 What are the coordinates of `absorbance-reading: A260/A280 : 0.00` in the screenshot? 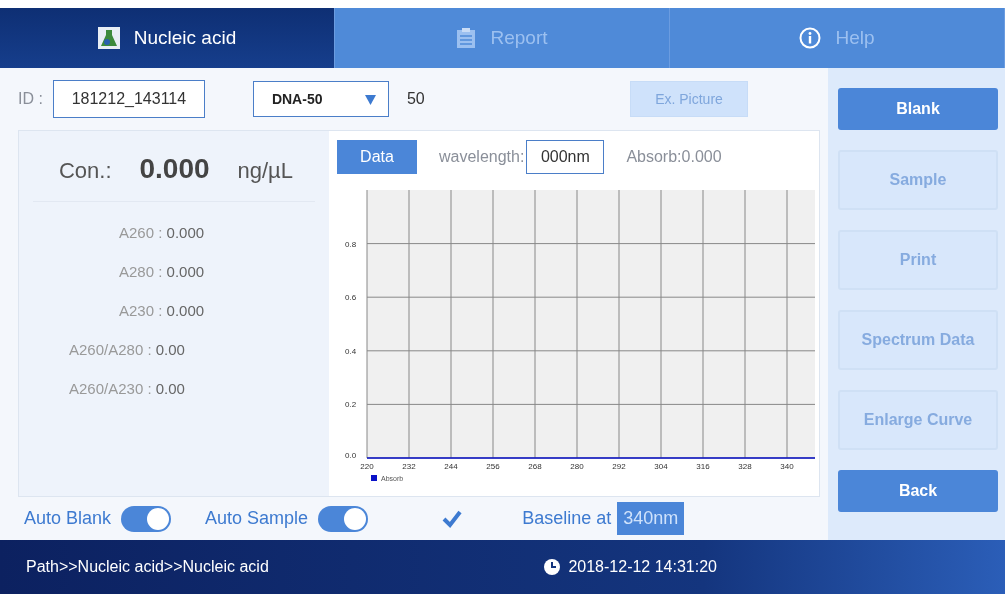 It's located at (127, 349).